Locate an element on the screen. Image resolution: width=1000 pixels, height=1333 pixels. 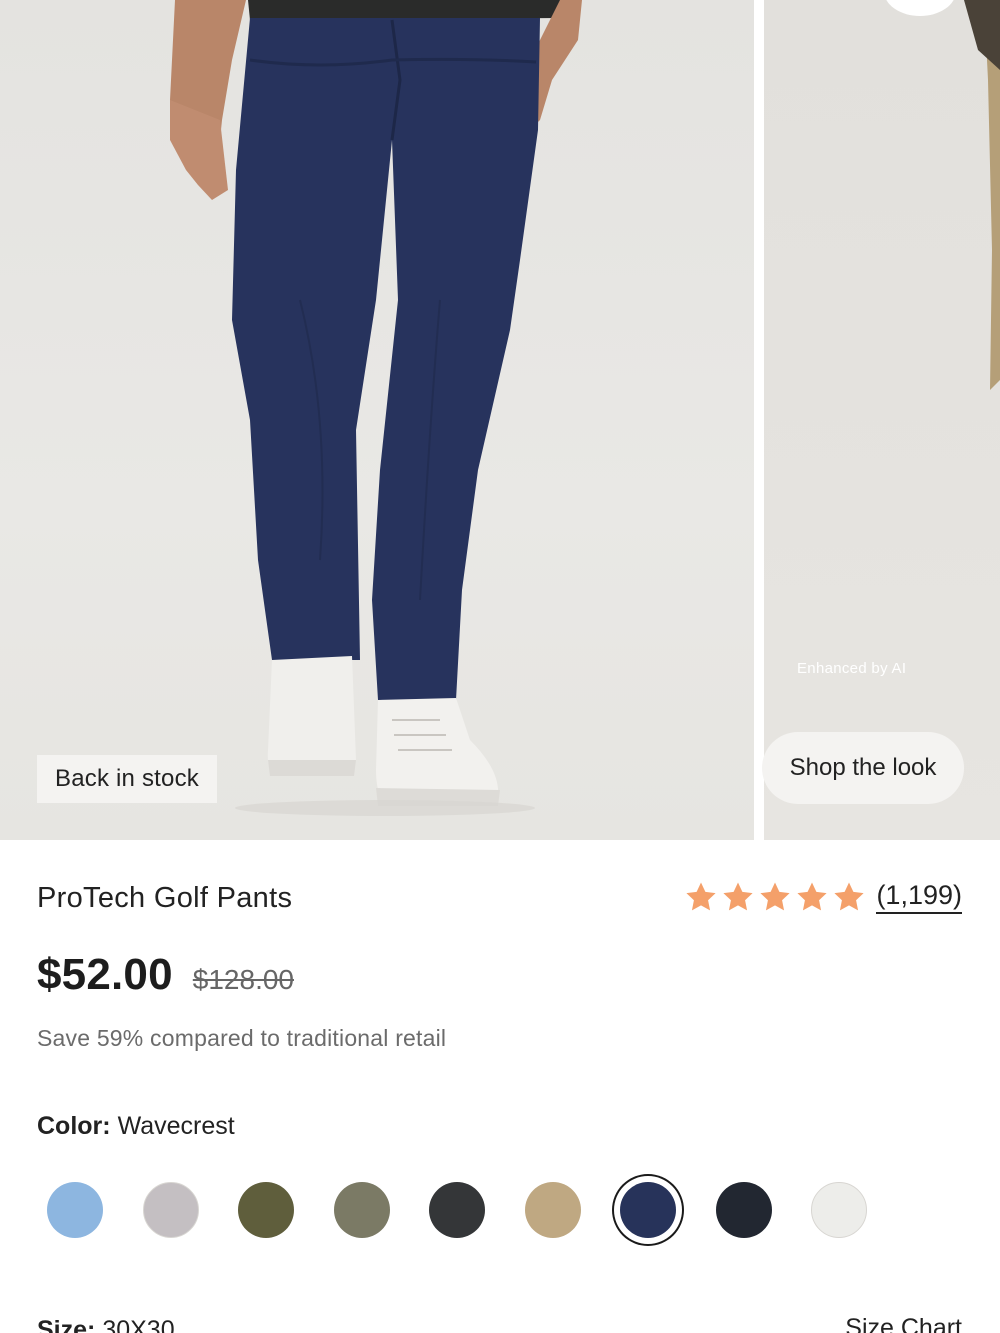
size-label: Size: 30X30 is located at coordinates (106, 1324).